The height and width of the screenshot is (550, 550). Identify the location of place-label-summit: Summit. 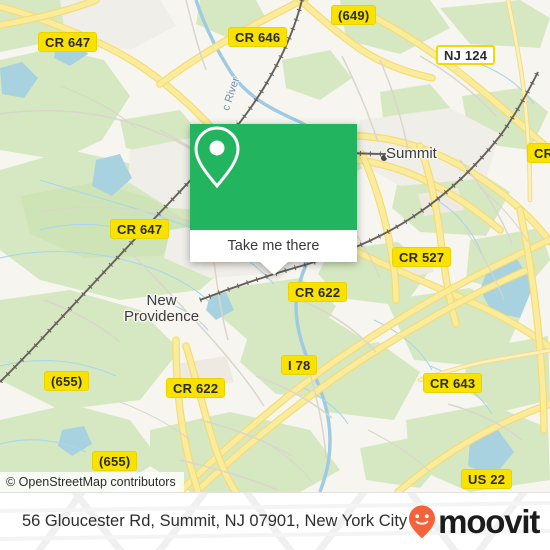
(411, 153).